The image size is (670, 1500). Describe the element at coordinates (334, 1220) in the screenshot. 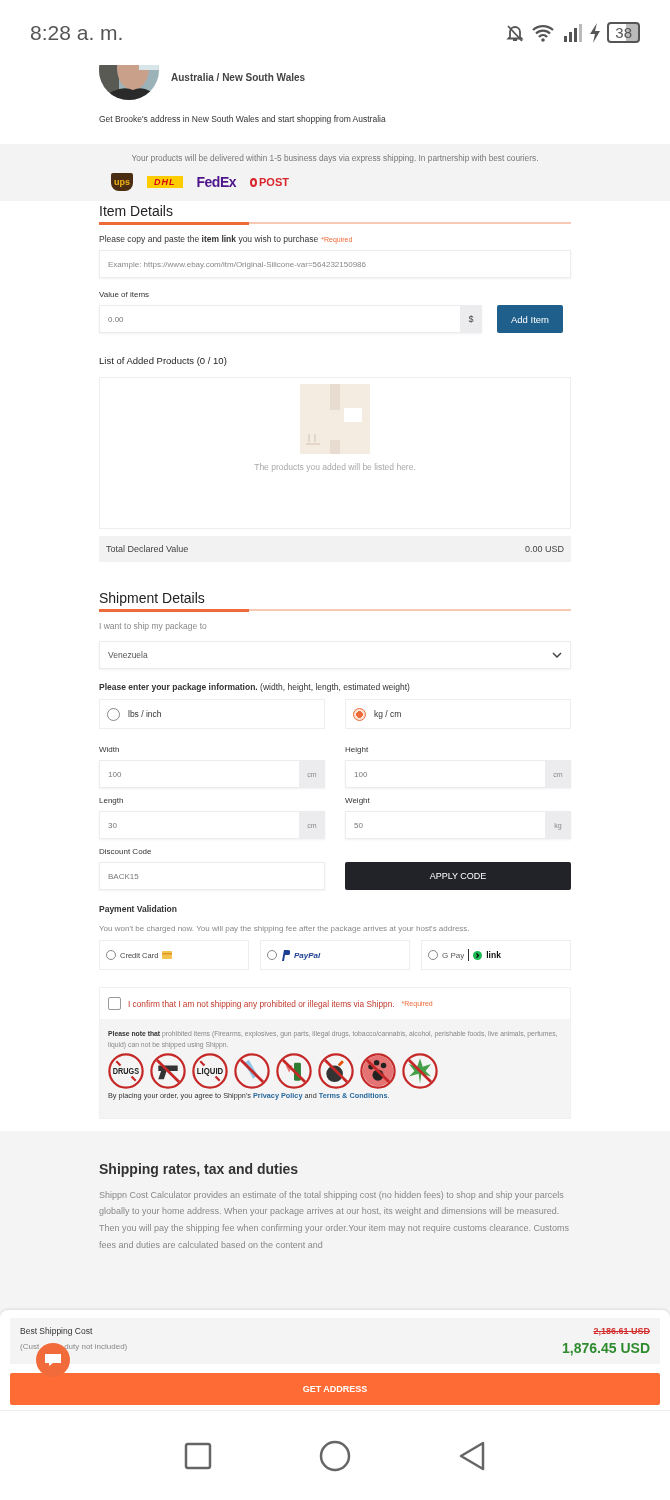

I see `rates-description: Shippn Cost Calculator provides an estimate of the total shipping cost (no hidden fees) to shop and ship your parcels globally to your home address. When your package arrives at our host, its weight and dimensions will be measured. Then you will pay the shipping fee when confirming your order.Your item may not require customs clearance. Customs fees and duties are calculated based on the content and` at that location.